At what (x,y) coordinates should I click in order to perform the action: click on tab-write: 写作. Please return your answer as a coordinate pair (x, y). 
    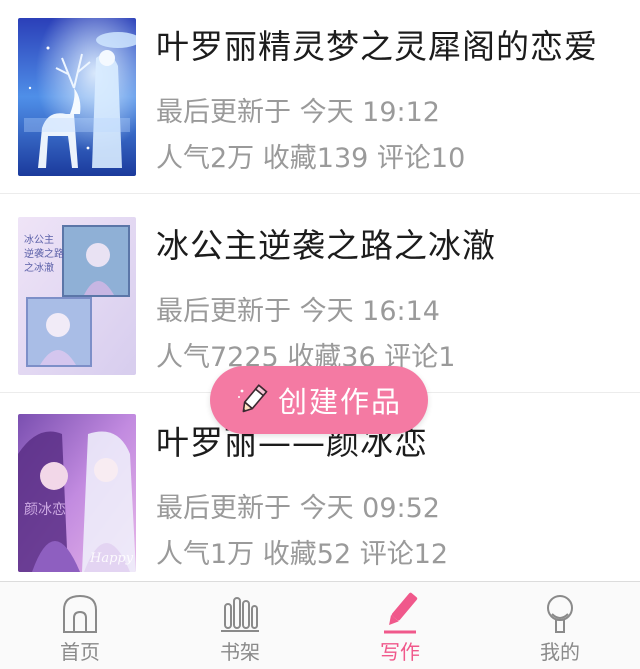
    Looking at the image, I should click on (400, 625).